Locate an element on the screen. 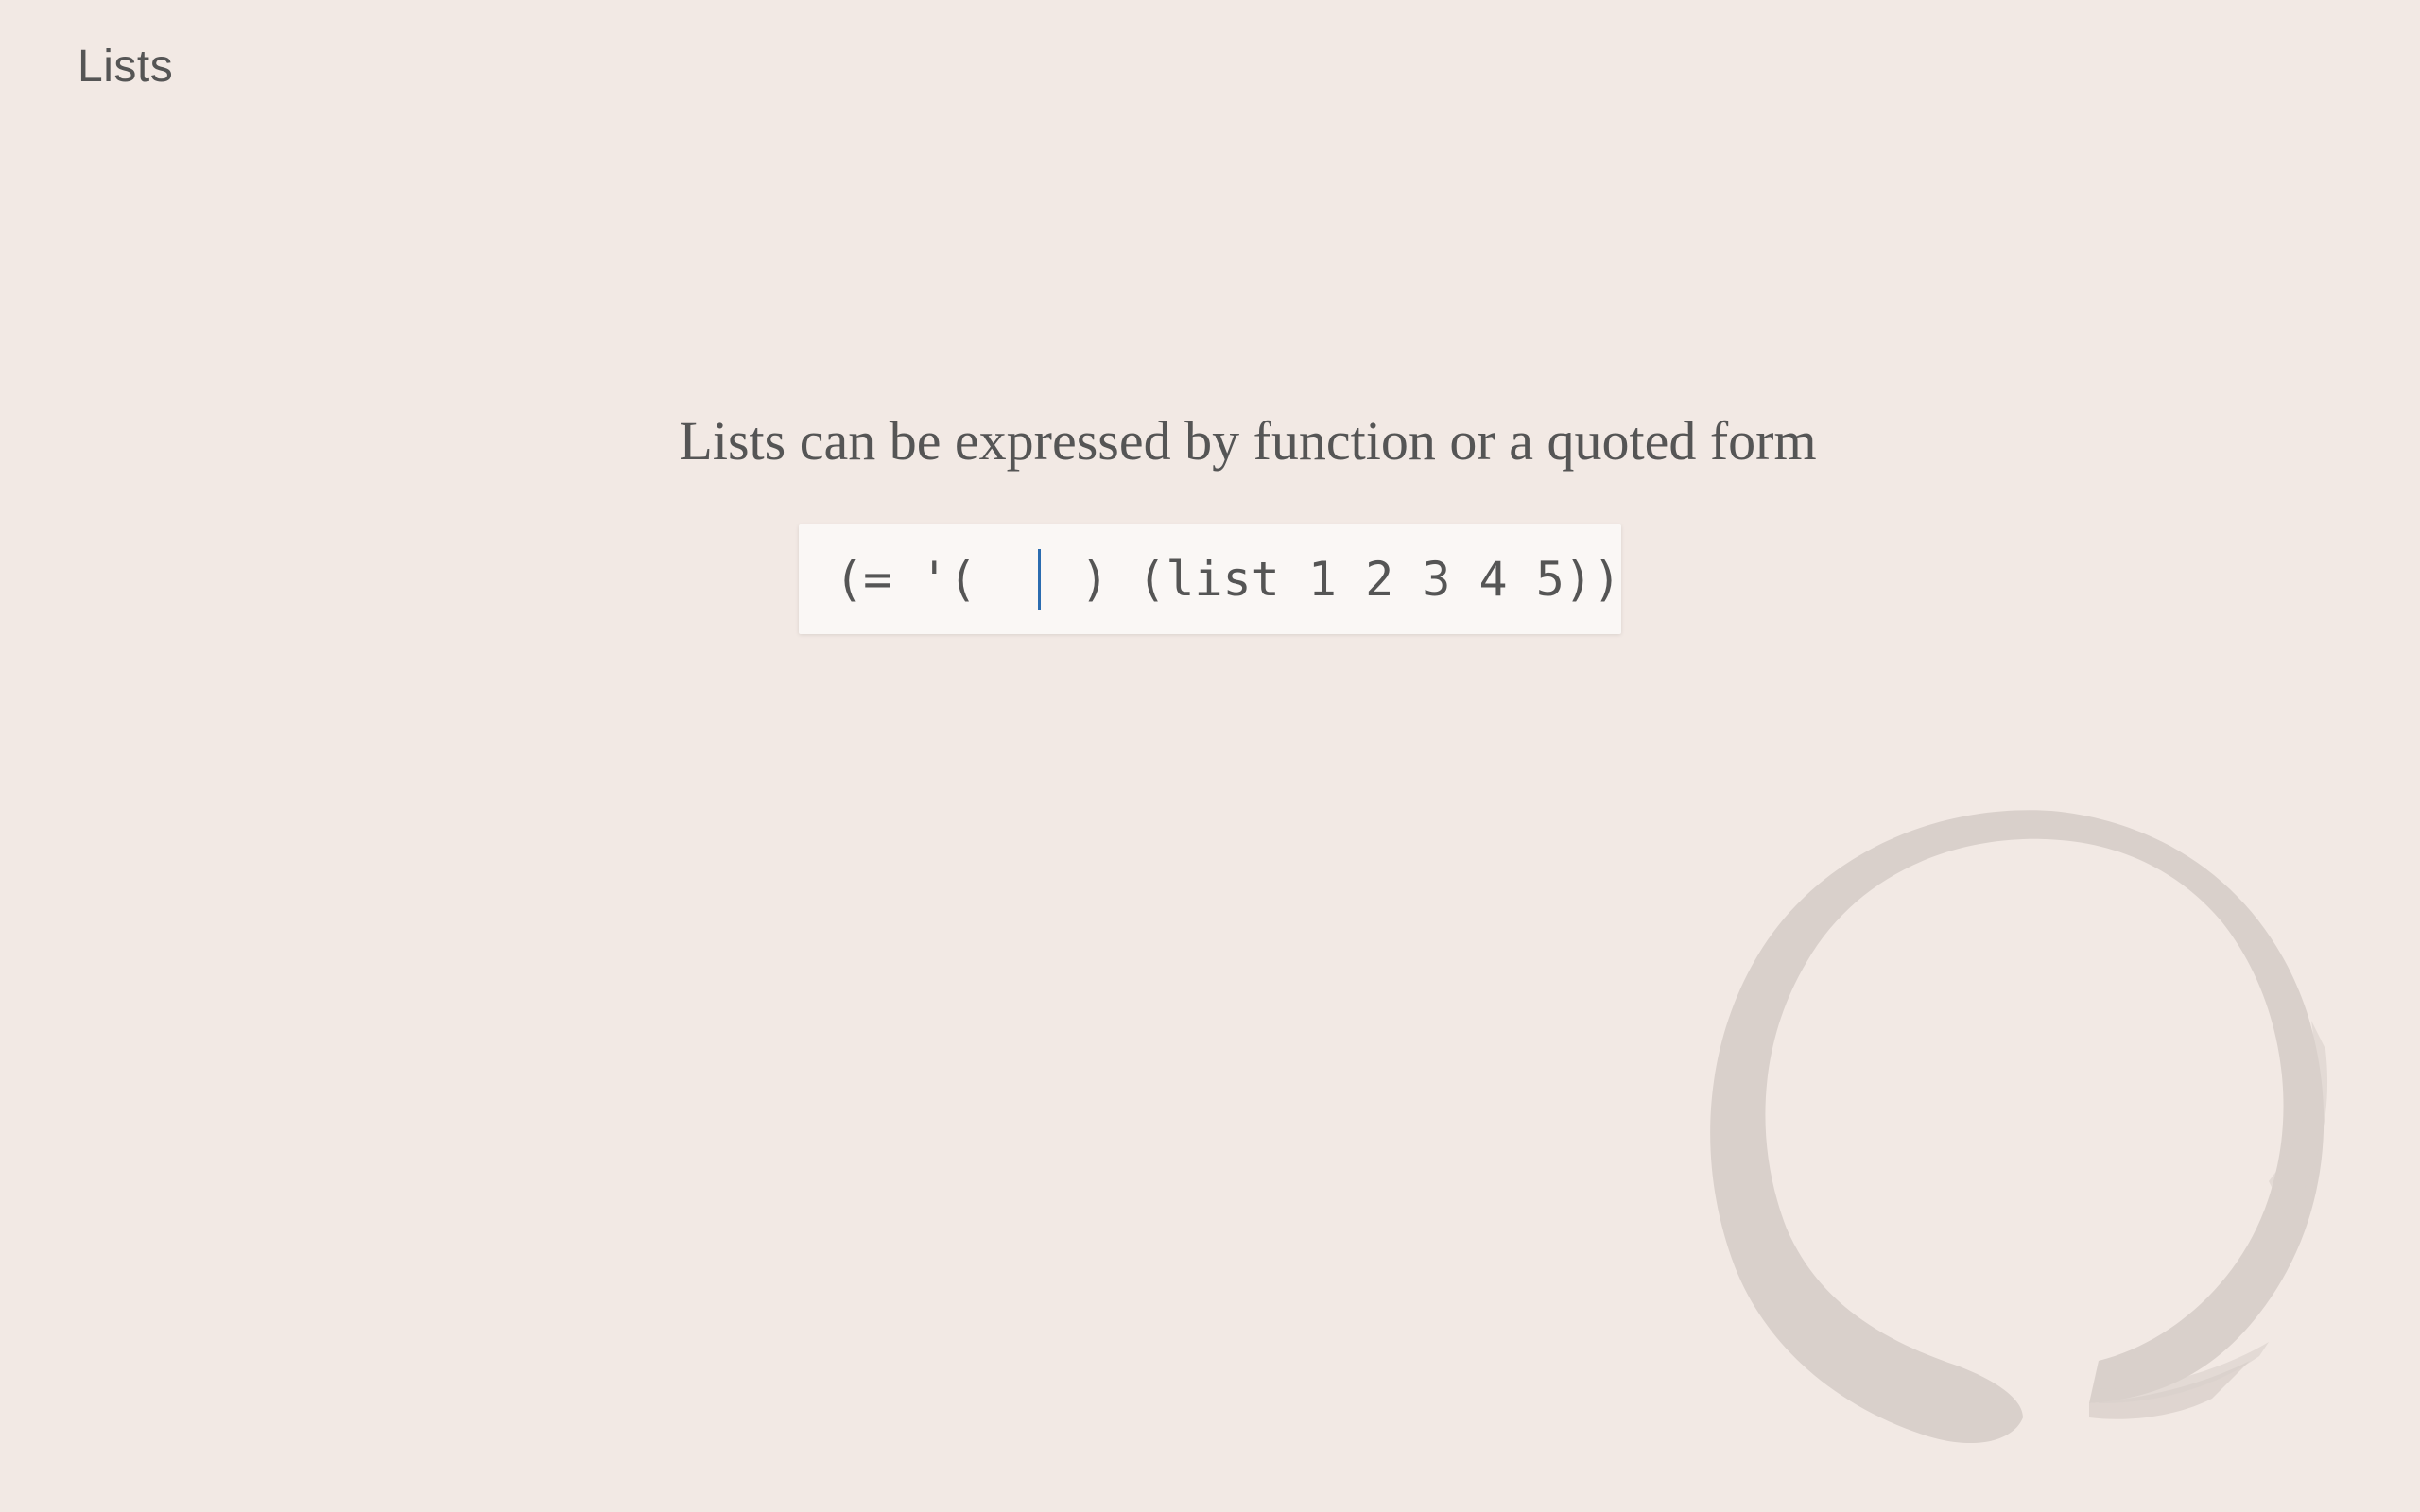 Image resolution: width=2420 pixels, height=1512 pixels. code-exercise: (= '( ) (list 1 2 3 4 5)) is located at coordinates (1210, 579).